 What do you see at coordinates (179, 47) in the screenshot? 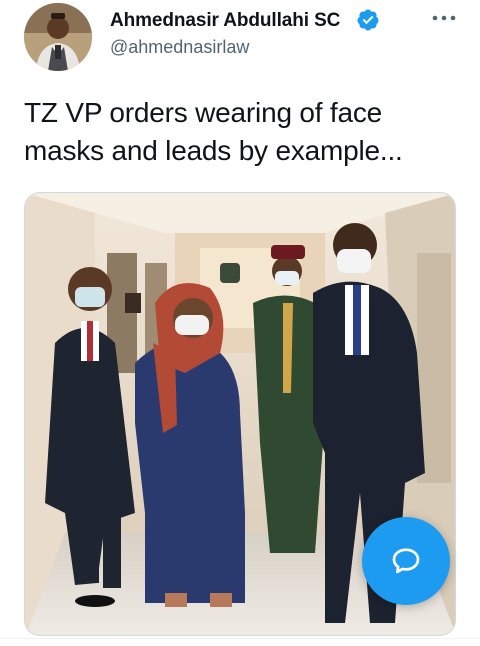
I see `user-handle: @ahmednasirlaw` at bounding box center [179, 47].